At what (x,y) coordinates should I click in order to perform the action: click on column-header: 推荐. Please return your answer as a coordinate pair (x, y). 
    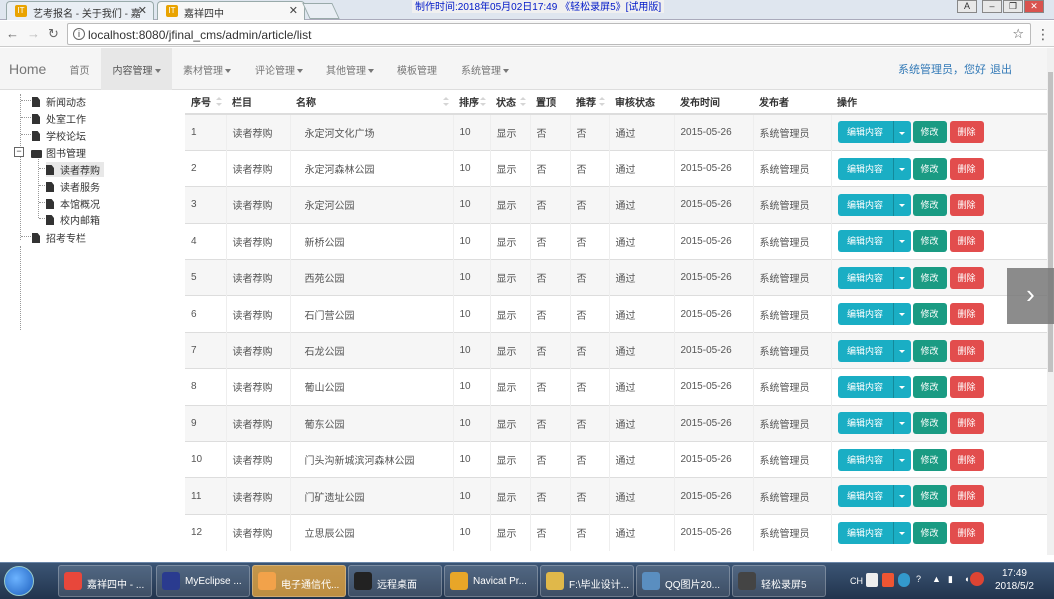
    Looking at the image, I should click on (589, 102).